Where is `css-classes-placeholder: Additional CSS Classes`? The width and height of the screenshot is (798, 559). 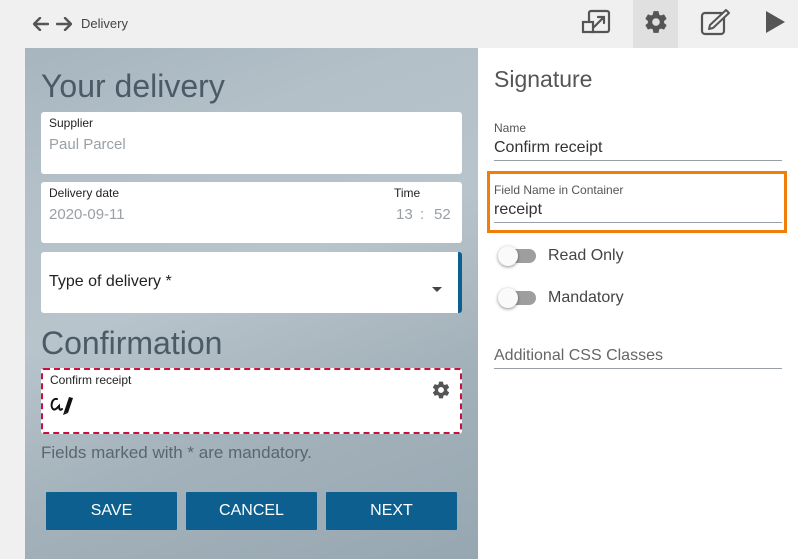
css-classes-placeholder: Additional CSS Classes is located at coordinates (578, 355).